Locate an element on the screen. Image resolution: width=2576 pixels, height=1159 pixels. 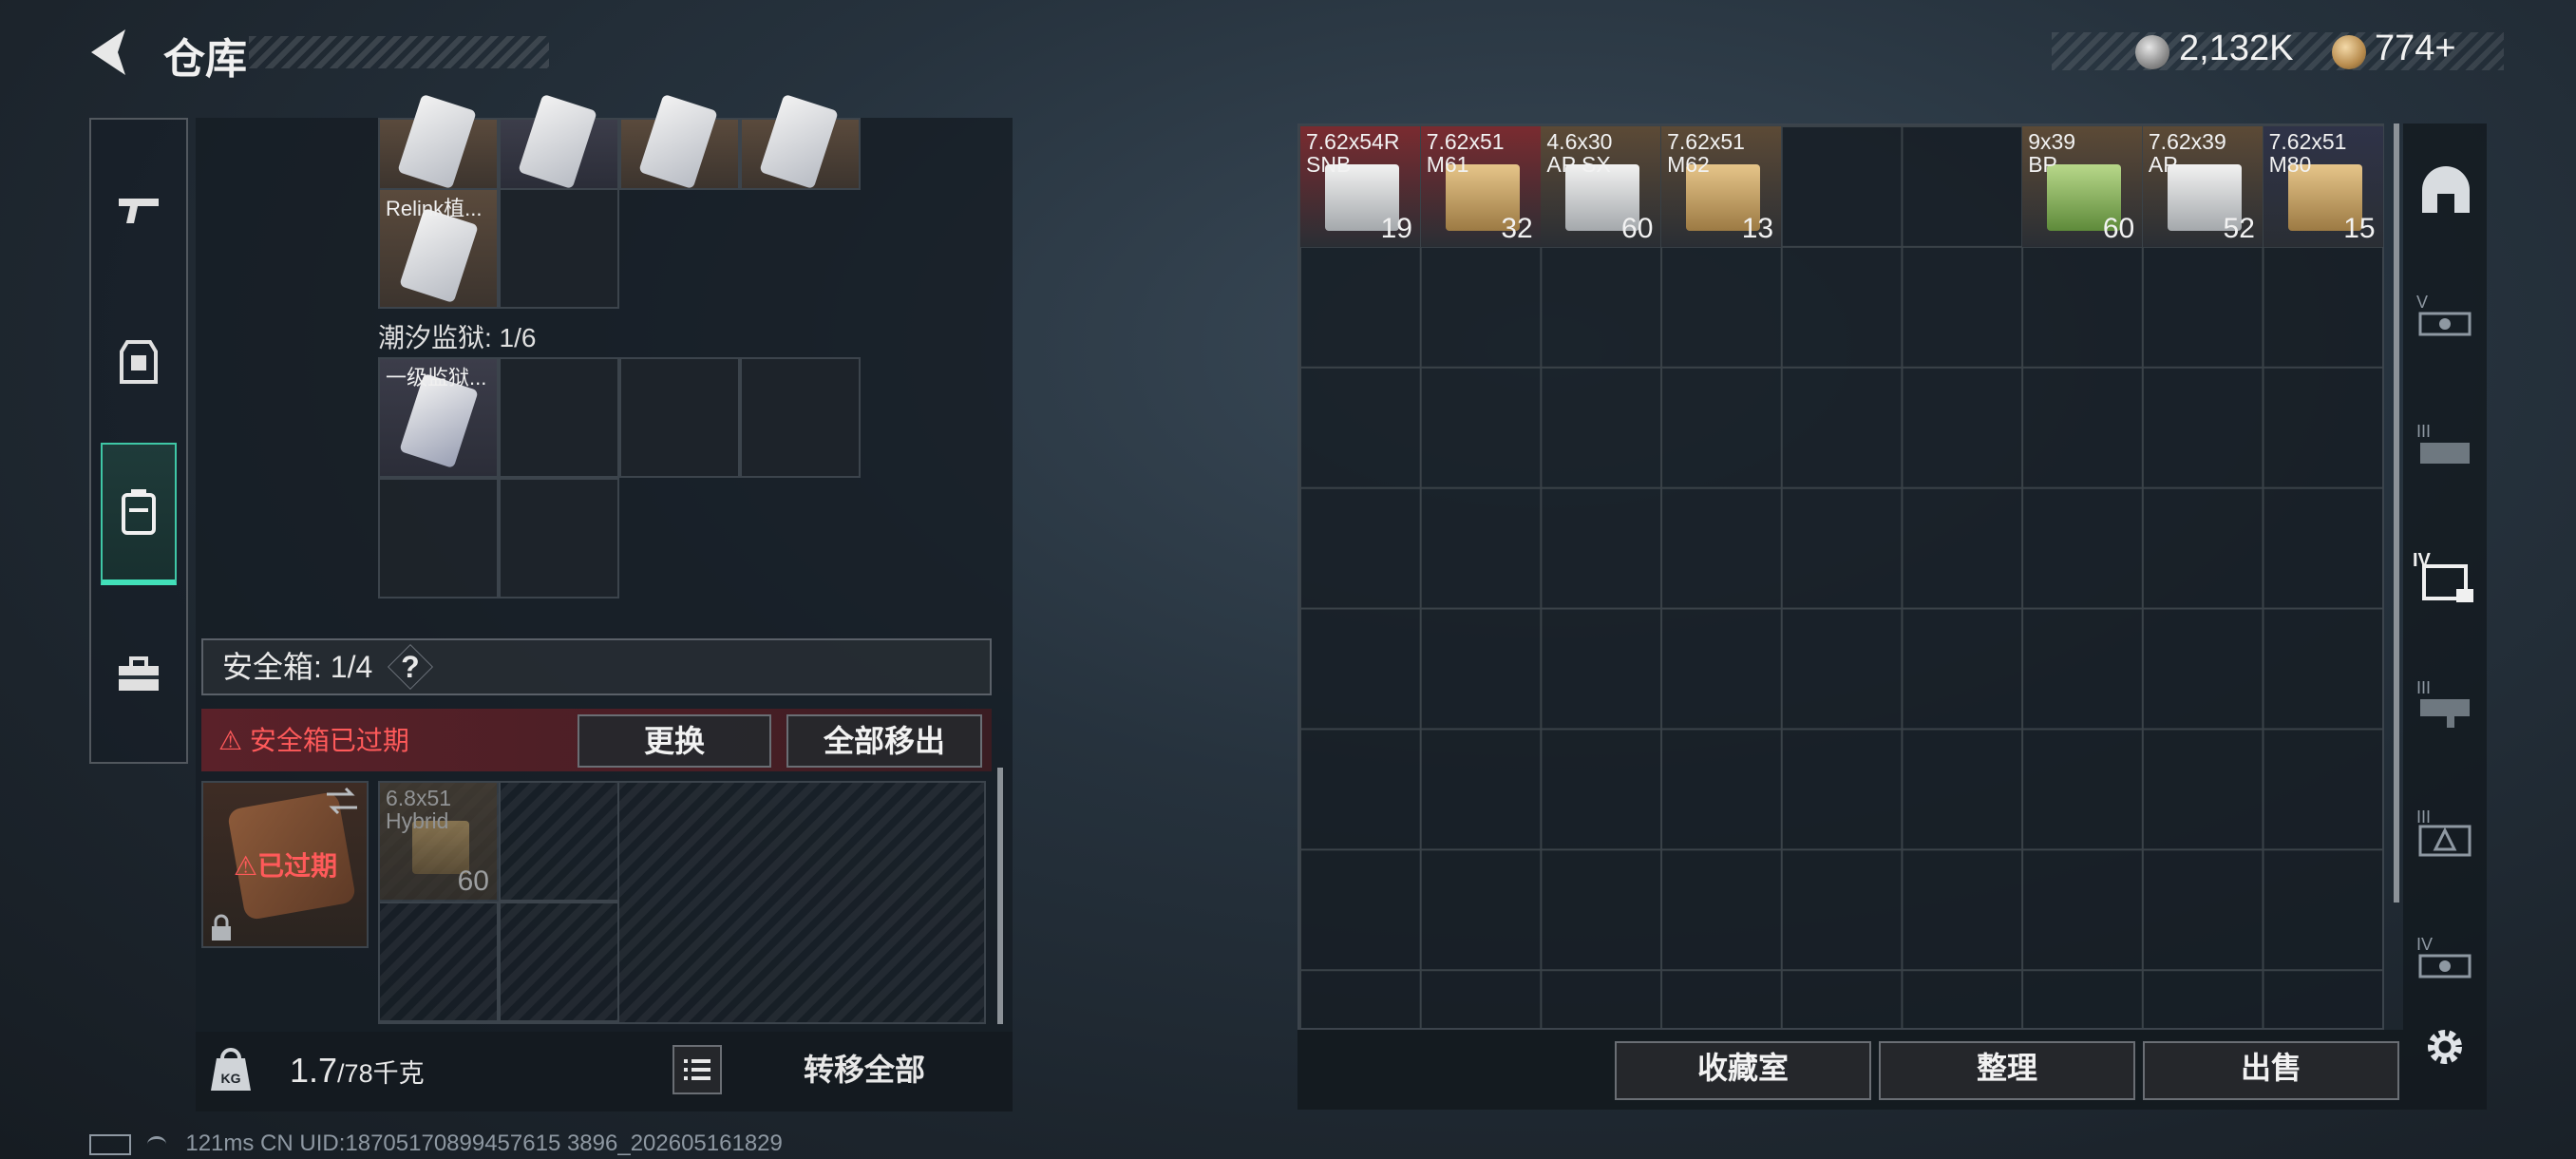
safe-box-count: 安全箱: 1/4 is located at coordinates (297, 667).